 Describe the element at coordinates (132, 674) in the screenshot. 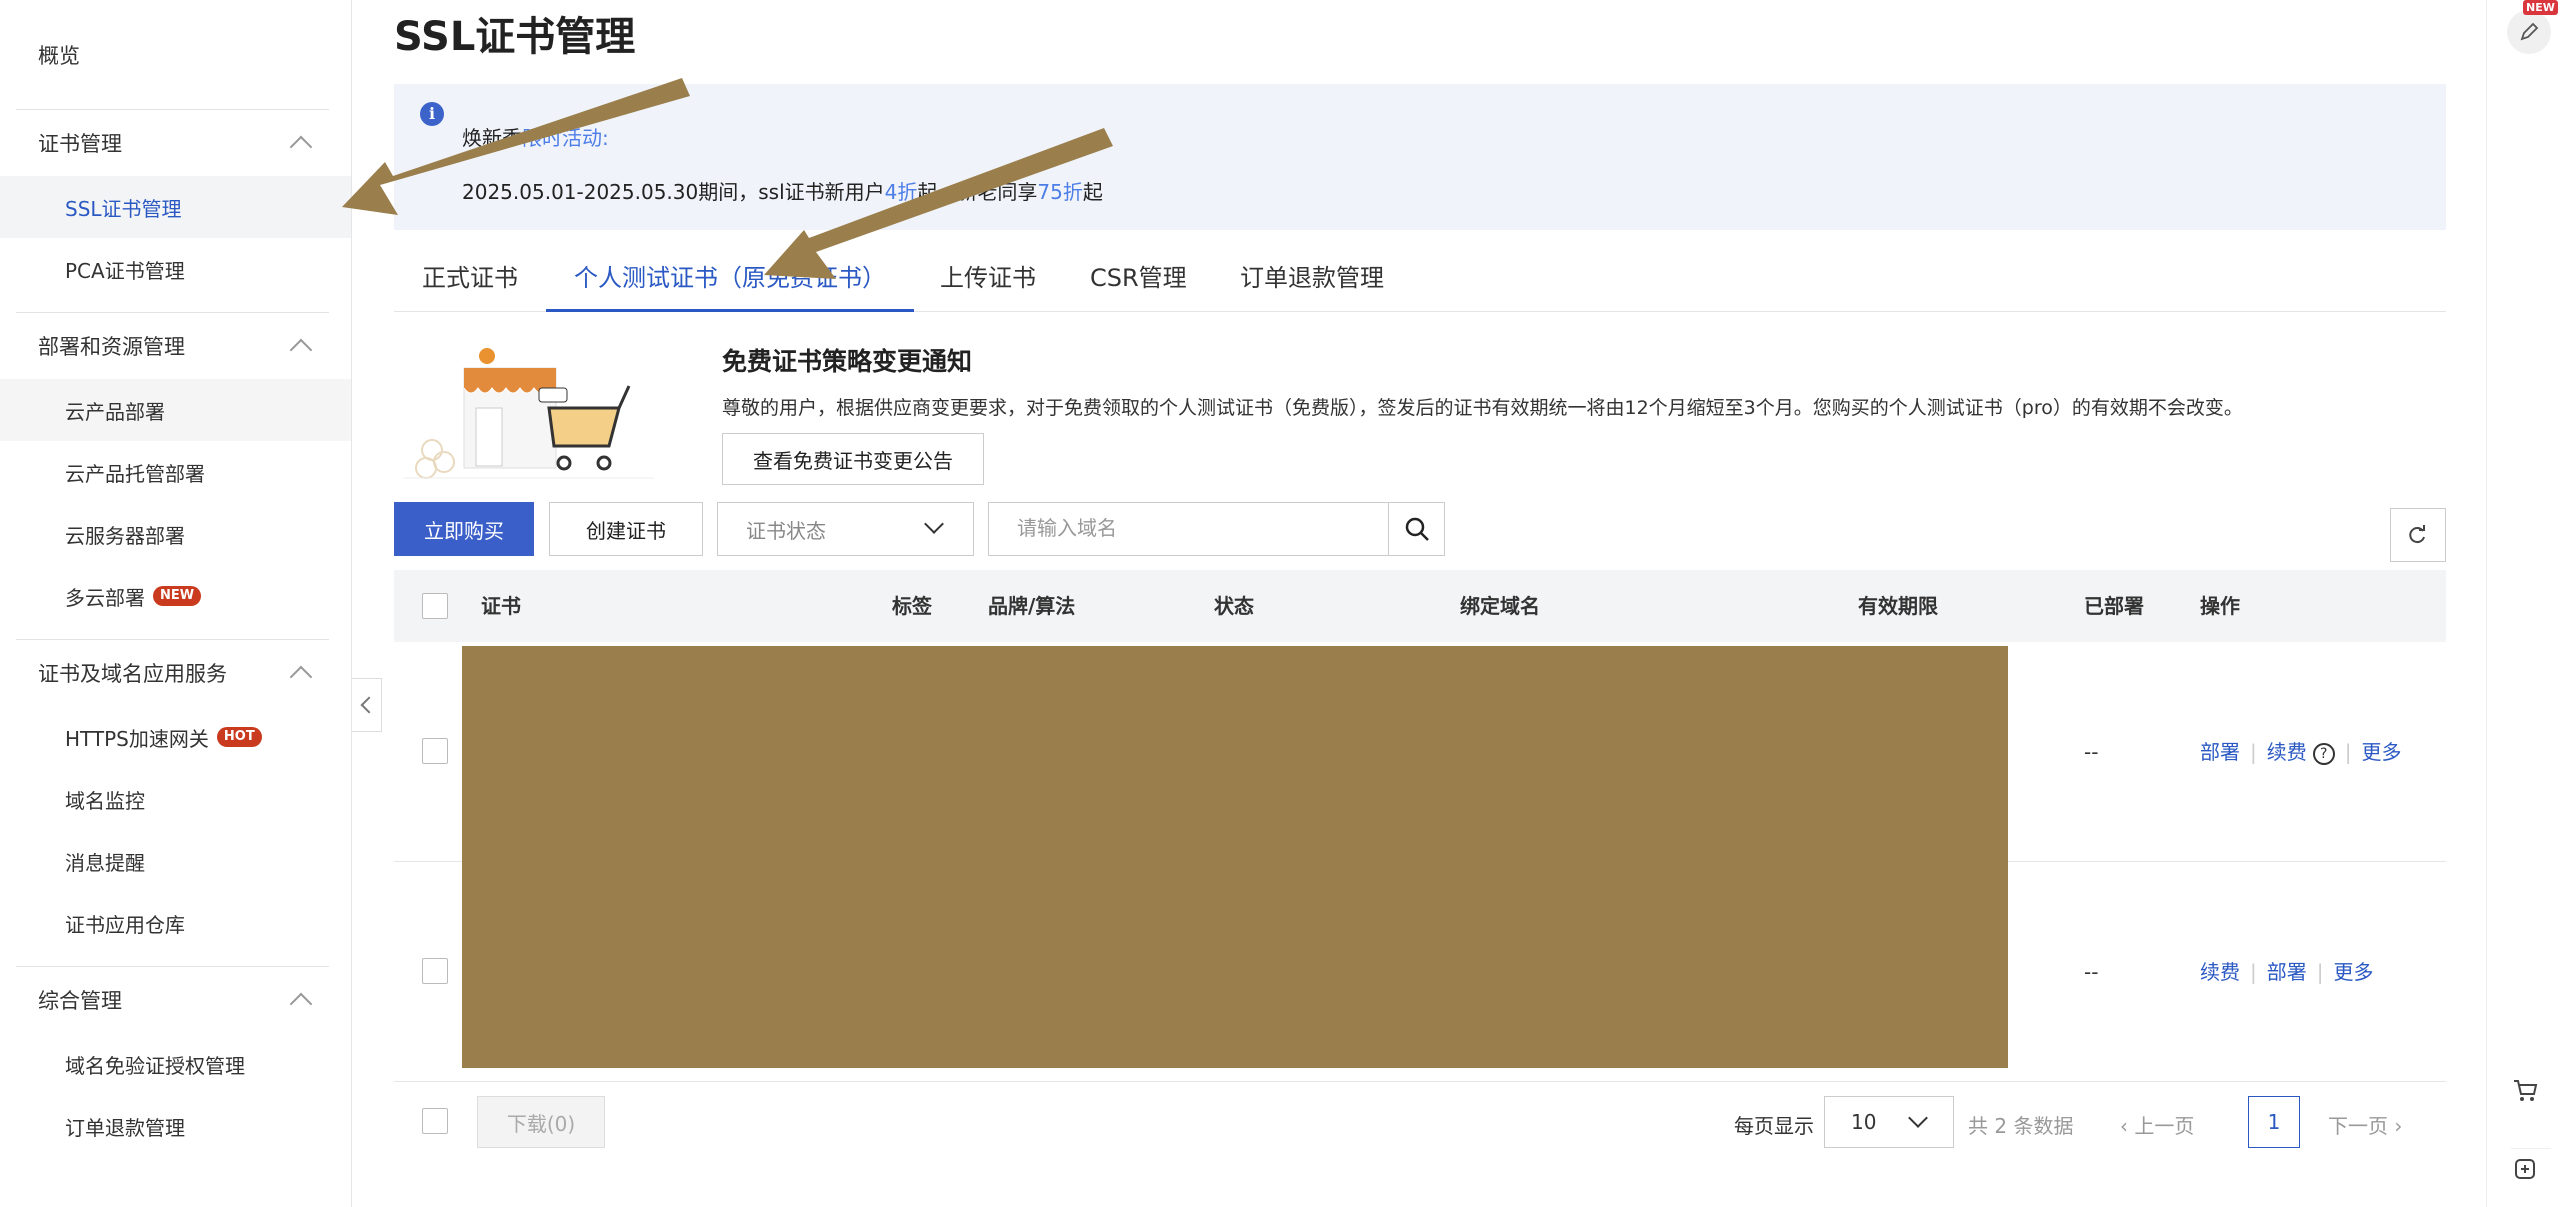

I see `sidebar-group-title: 证书及域名应用服务` at that location.